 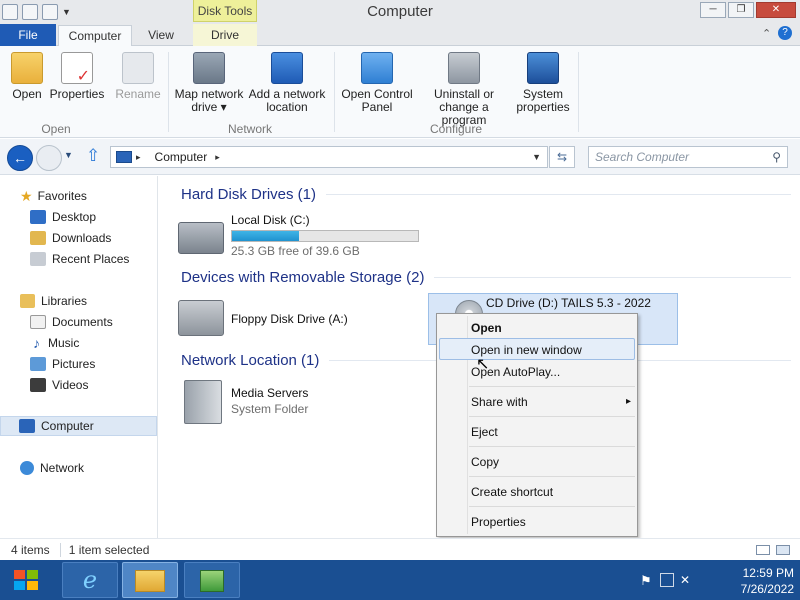 What do you see at coordinates (767, 589) in the screenshot?
I see `clock-date: 7/26/2022` at bounding box center [767, 589].